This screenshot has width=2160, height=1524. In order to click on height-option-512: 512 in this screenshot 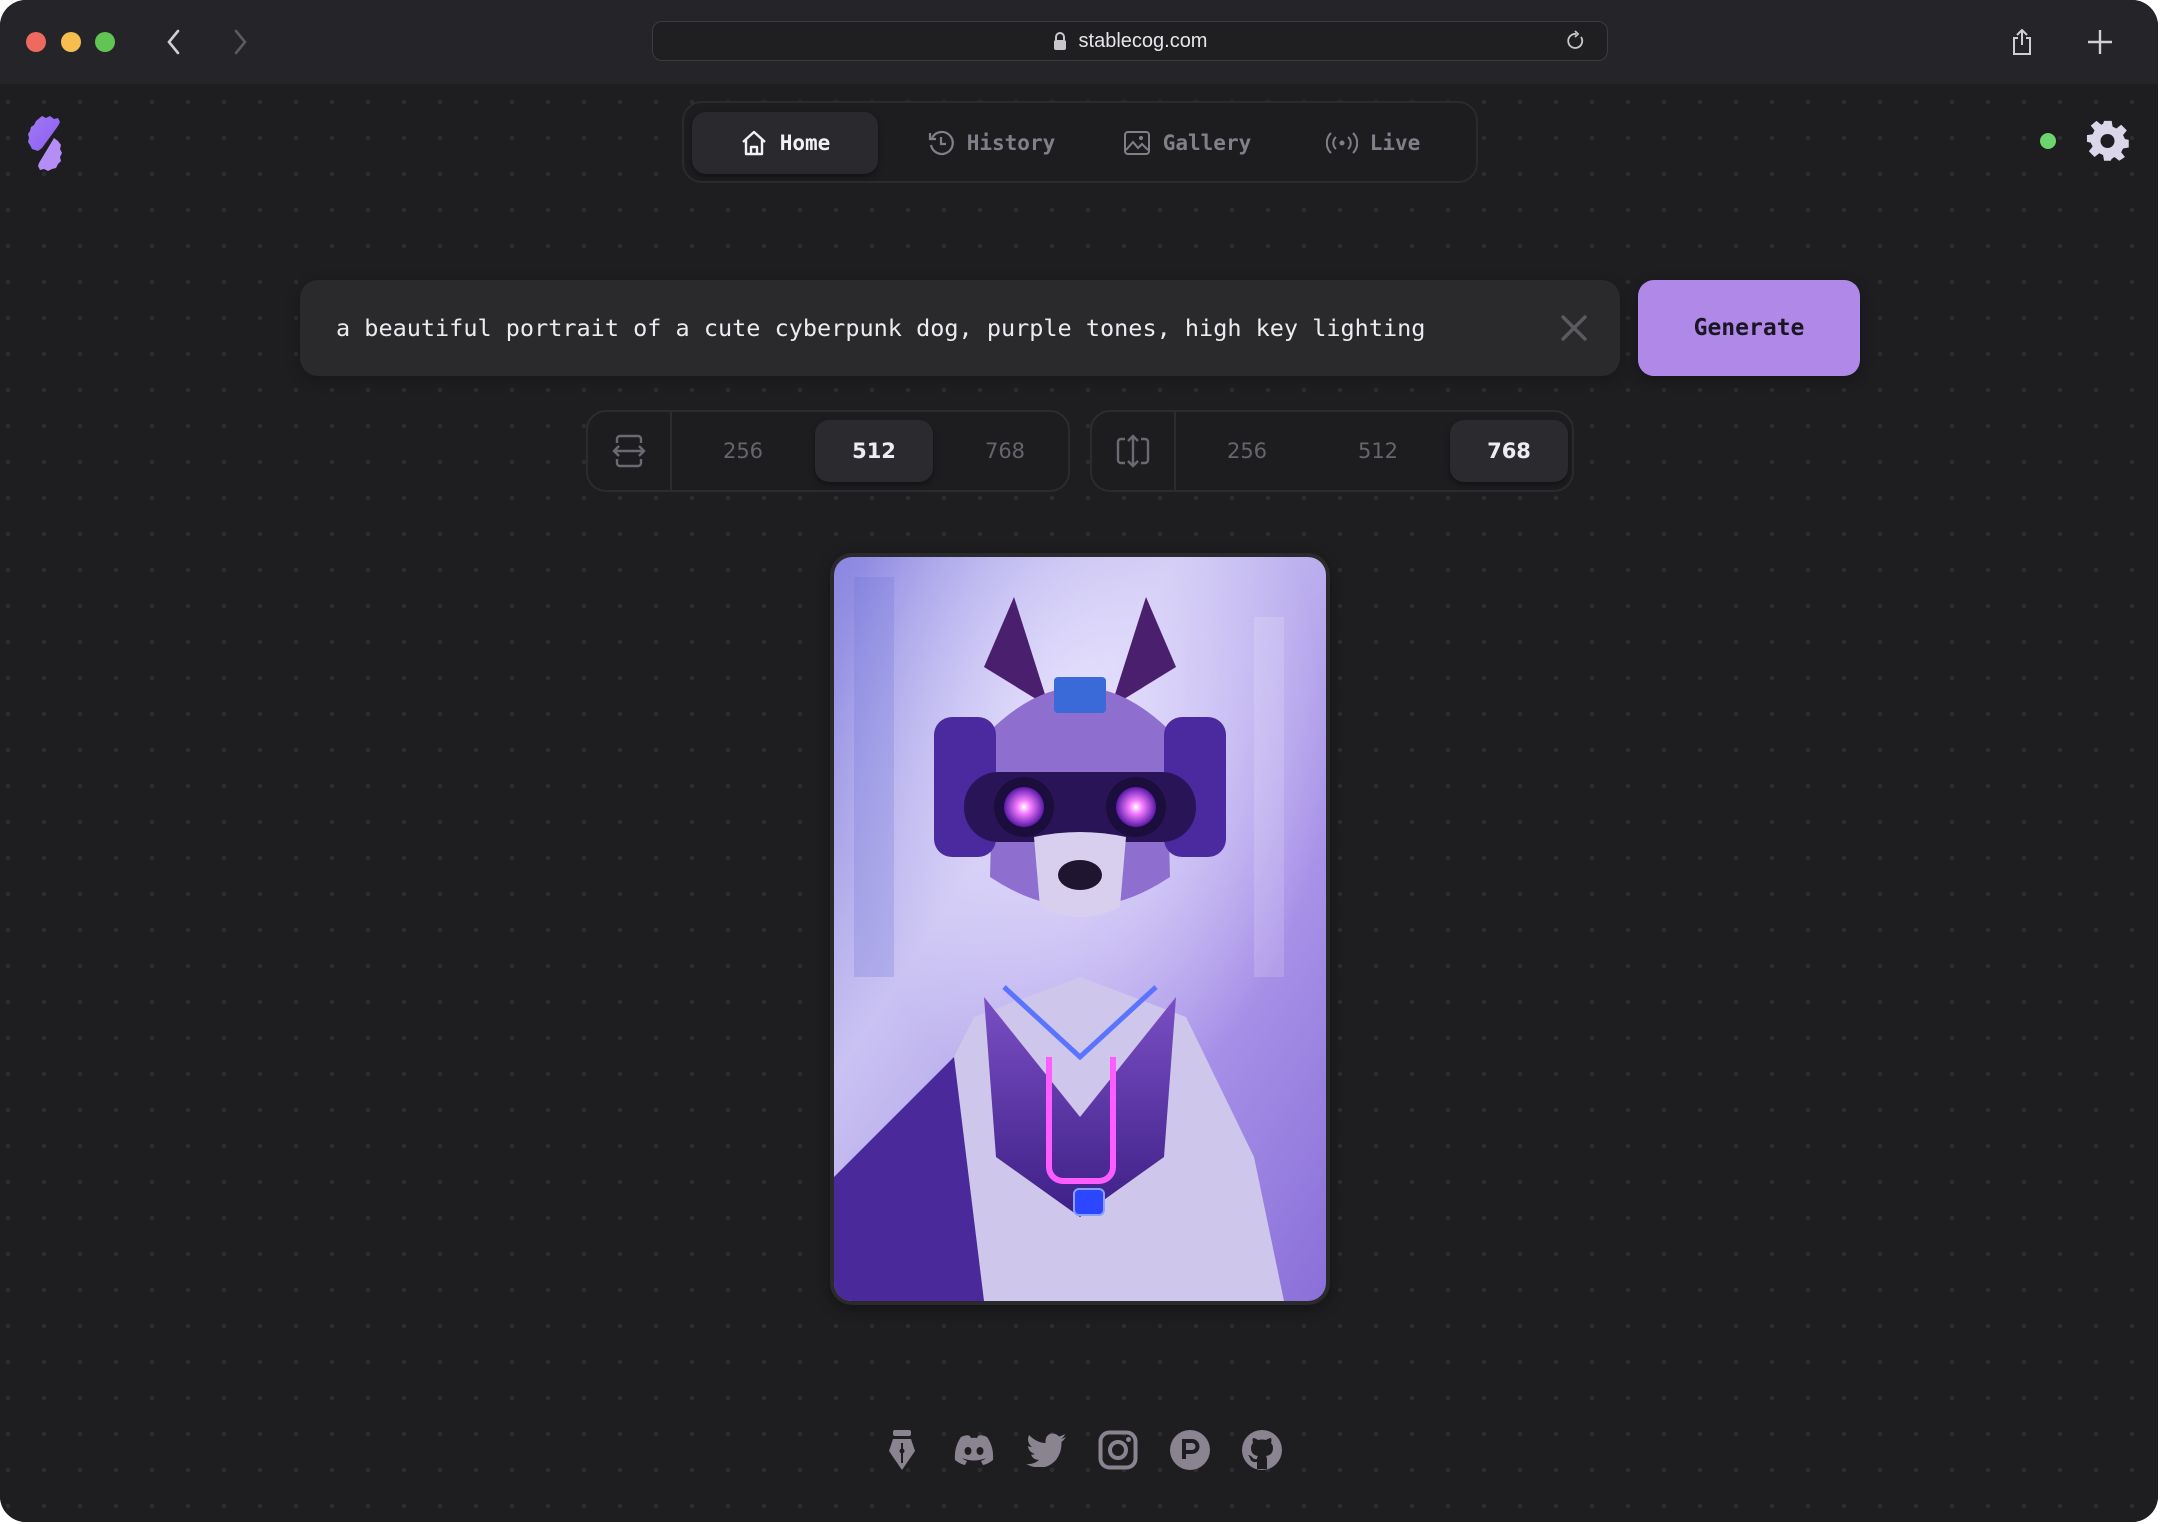, I will do `click(1378, 451)`.